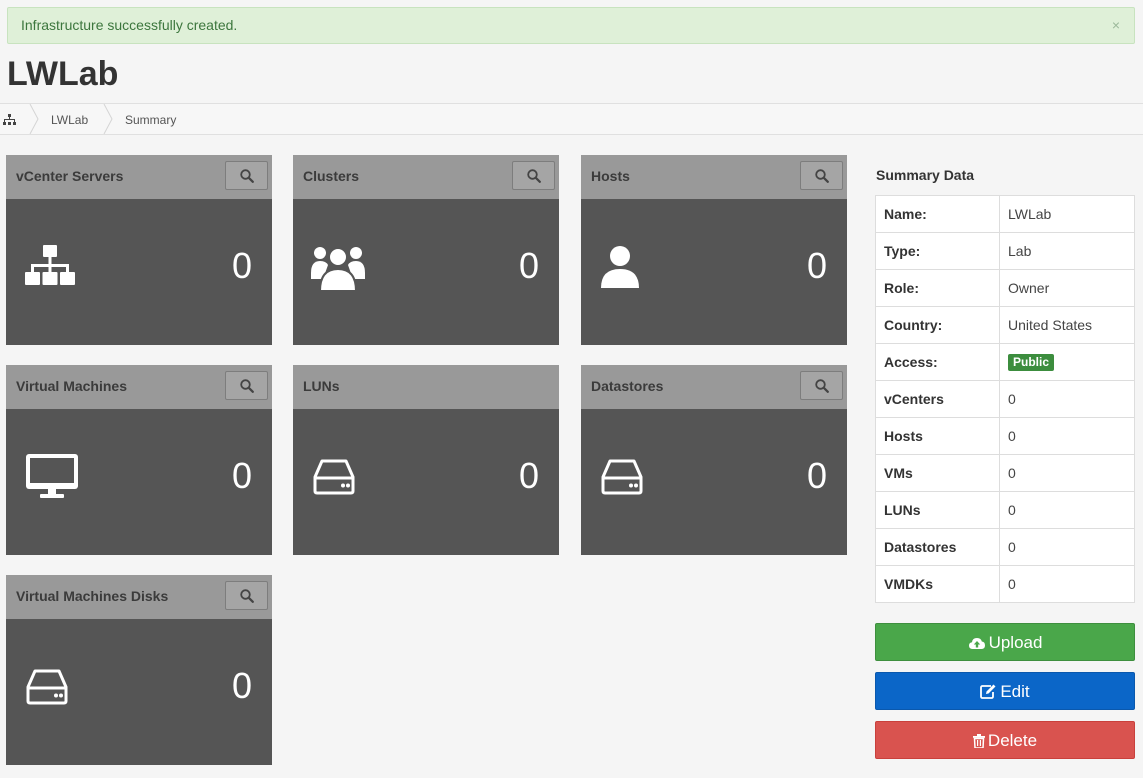  What do you see at coordinates (937, 288) in the screenshot?
I see `row-key: Role:` at bounding box center [937, 288].